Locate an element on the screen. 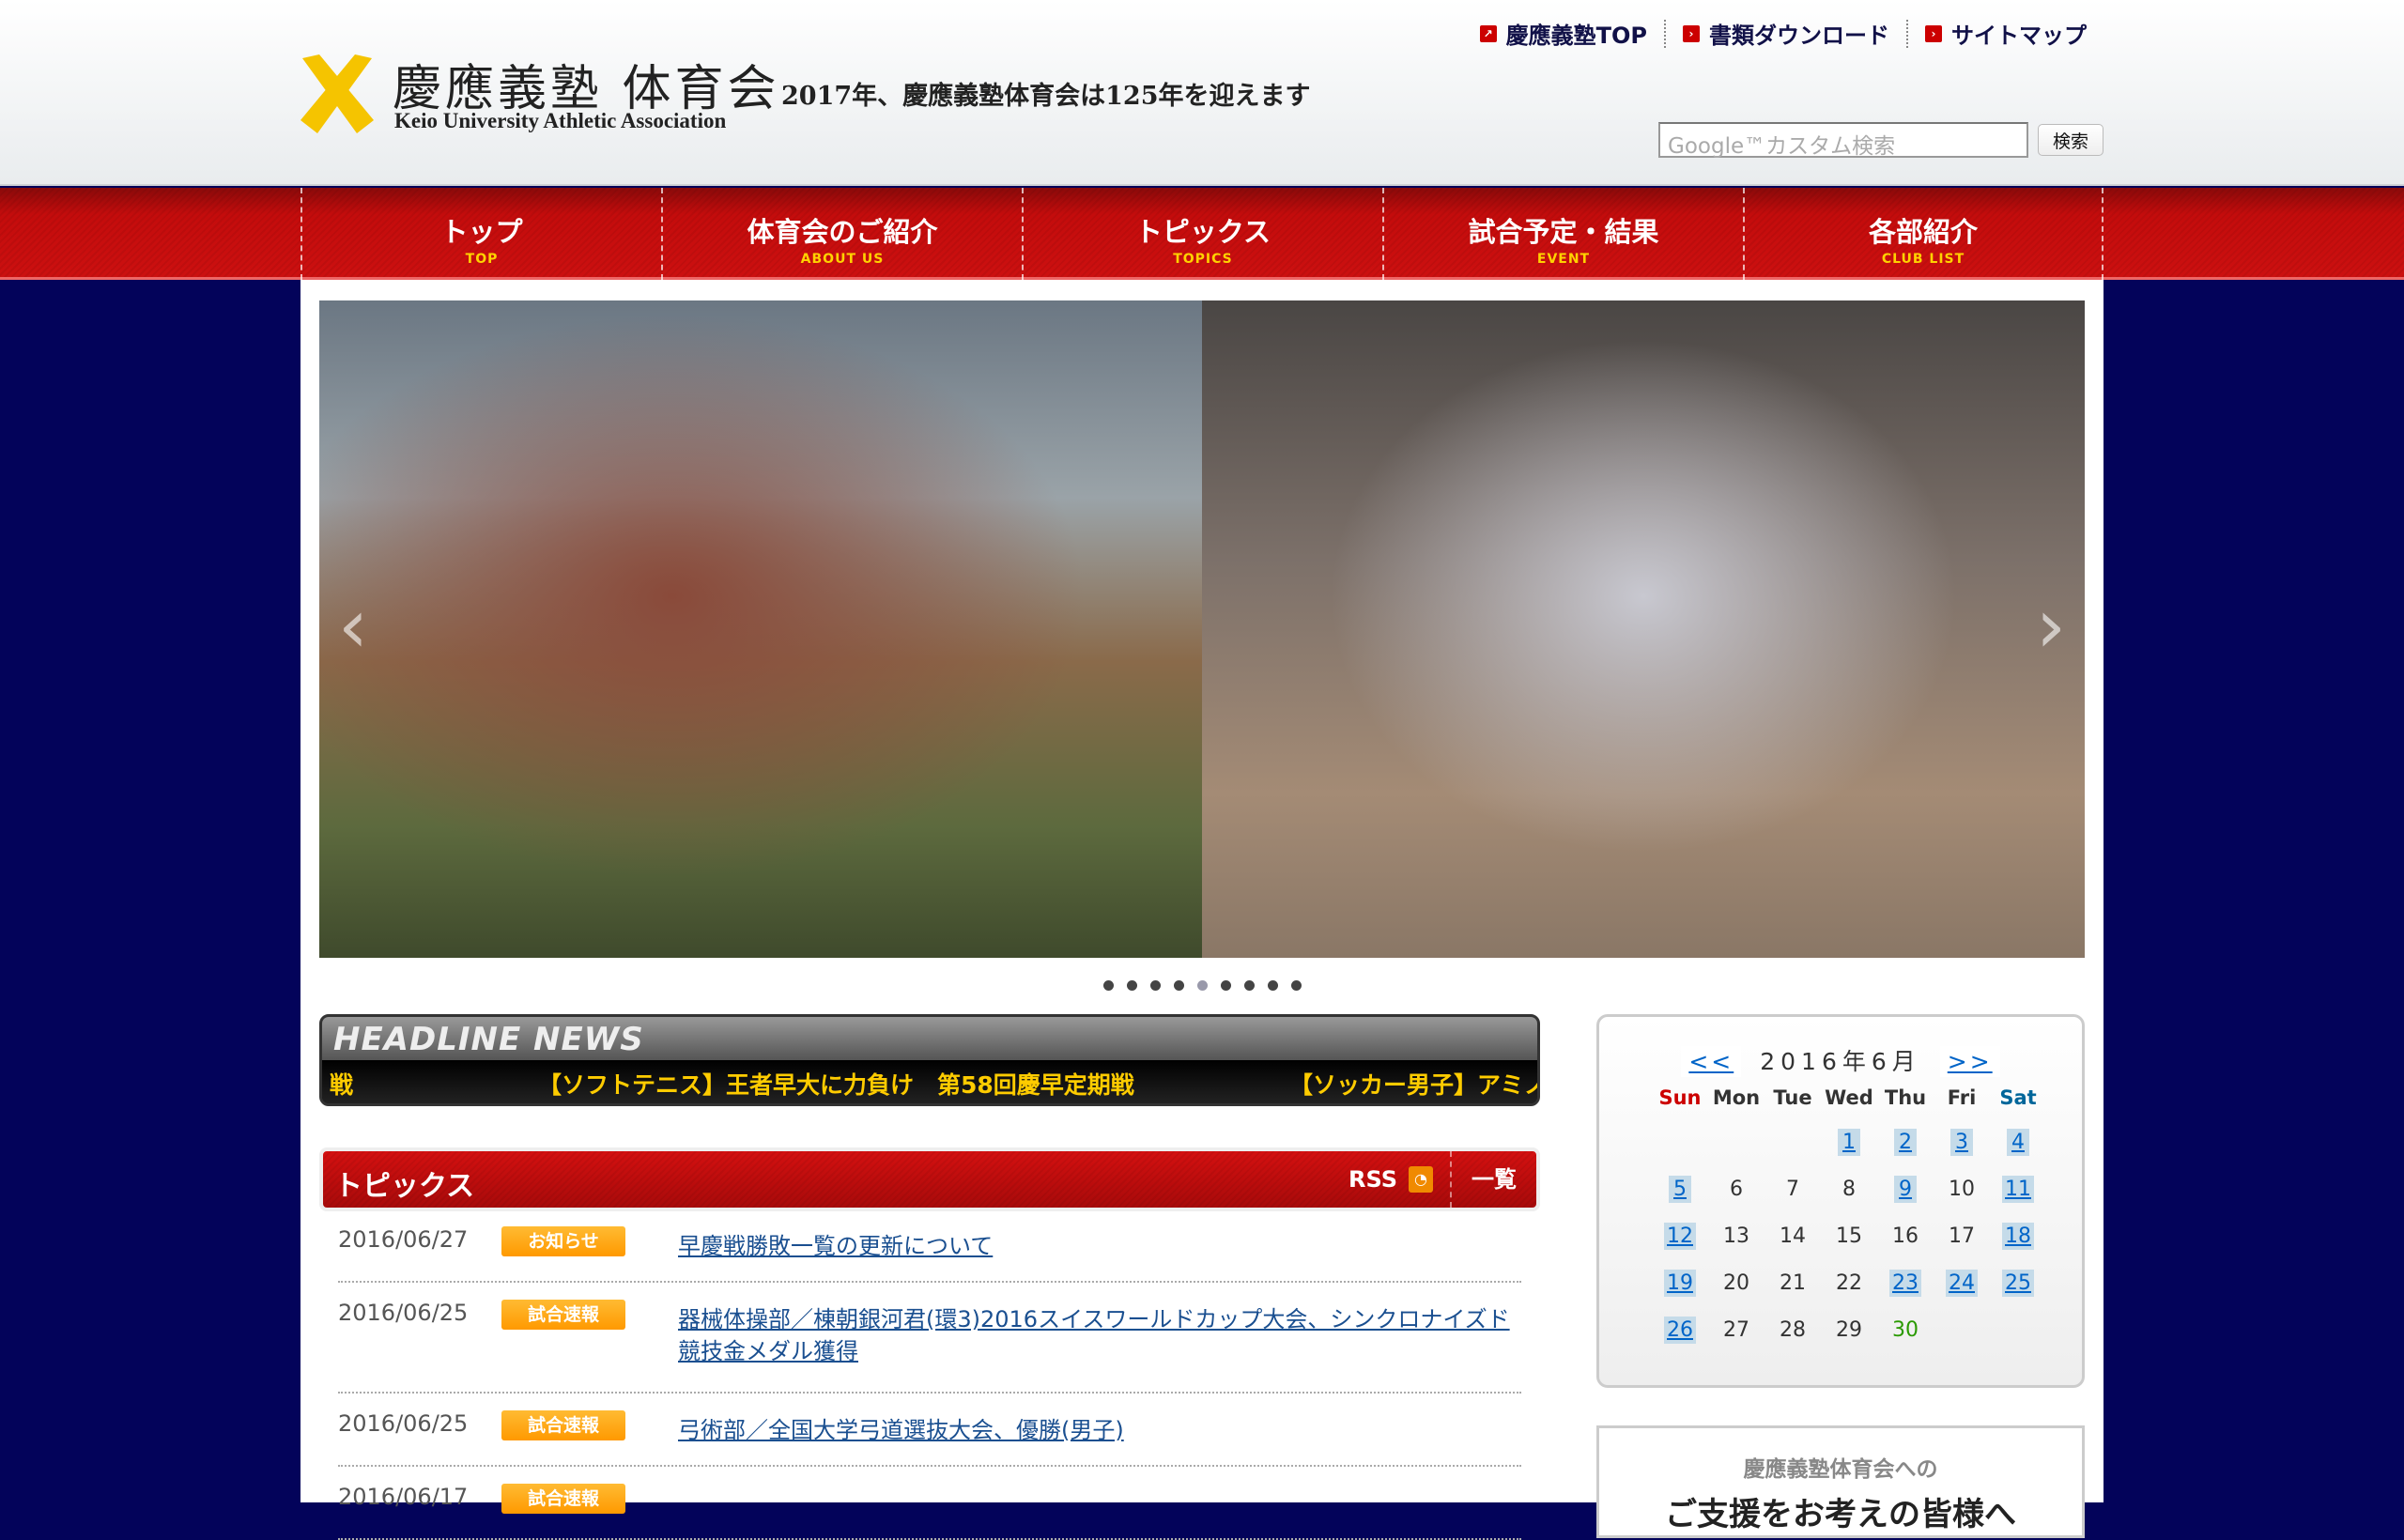 This screenshot has width=2404, height=1540. rss-link: RSS ◔ is located at coordinates (1390, 1179).